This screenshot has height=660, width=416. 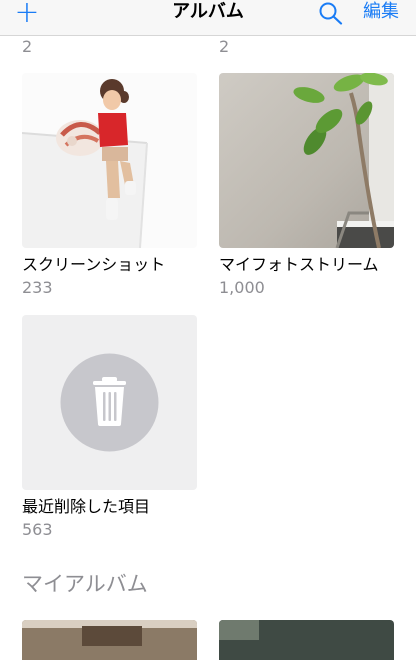 I want to click on album-count: 563, so click(x=37, y=529).